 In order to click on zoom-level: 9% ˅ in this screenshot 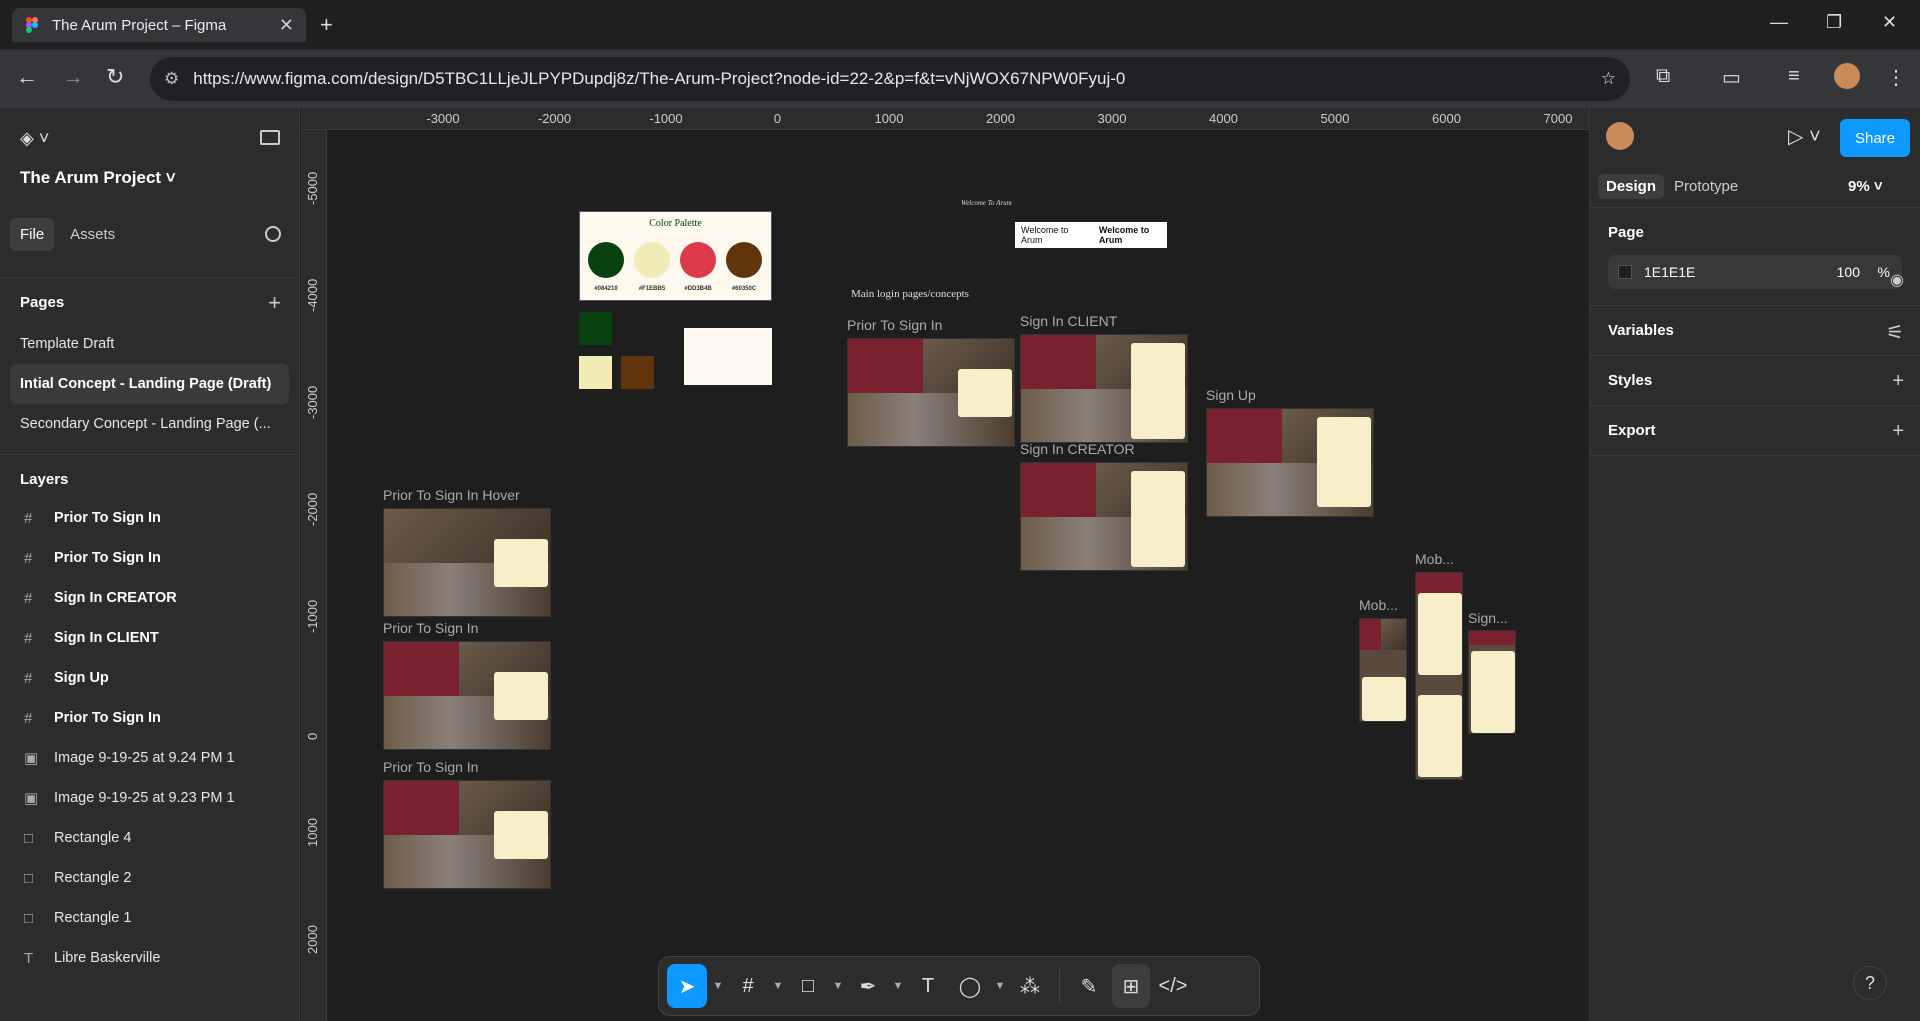, I will do `click(1865, 186)`.